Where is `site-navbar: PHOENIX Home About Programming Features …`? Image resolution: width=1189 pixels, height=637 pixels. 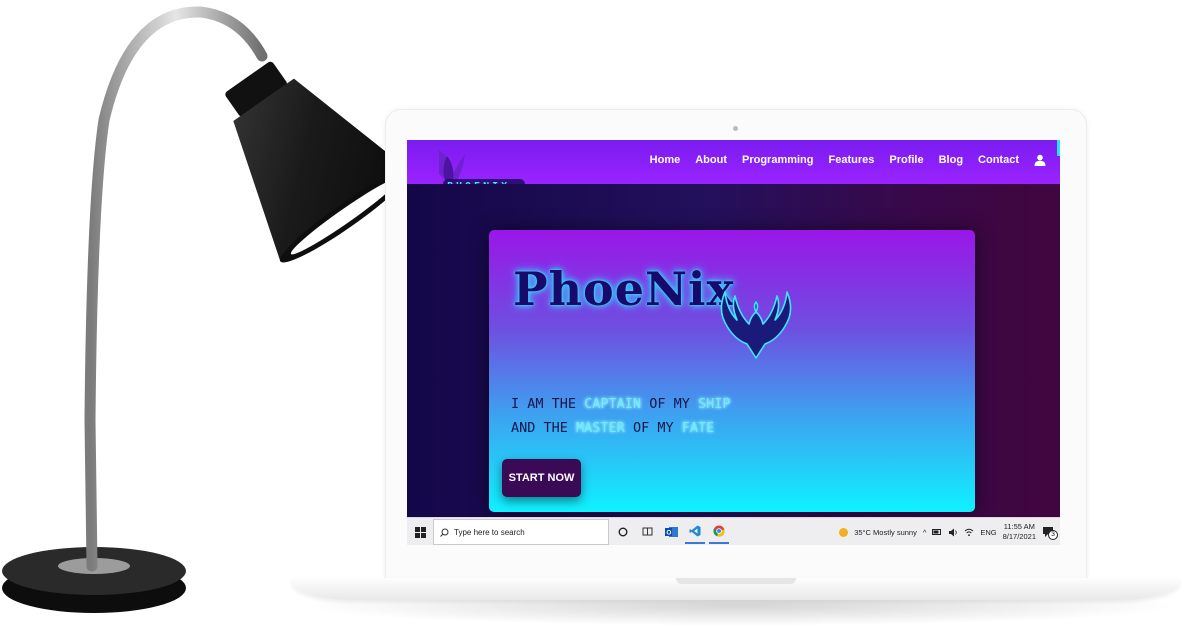 site-navbar: PHOENIX Home About Programming Features … is located at coordinates (733, 166).